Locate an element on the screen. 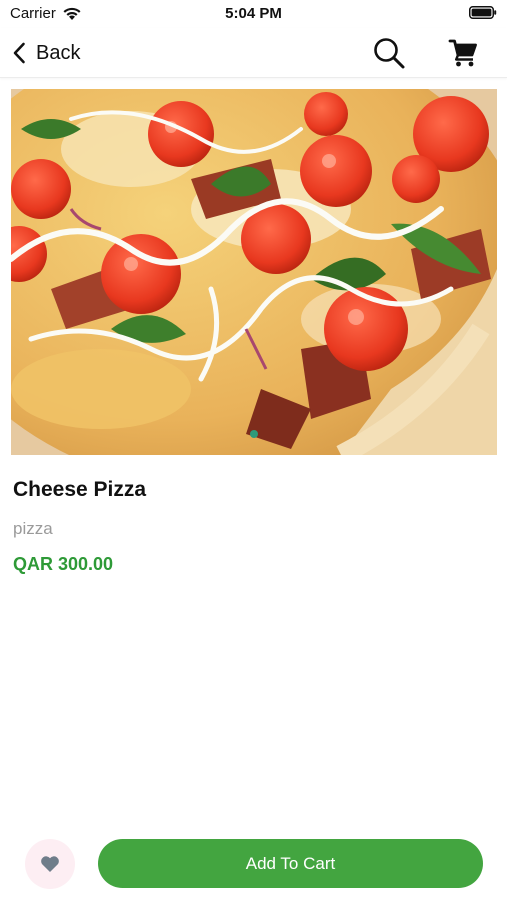 The image size is (507, 900). heart-icon is located at coordinates (50, 864).